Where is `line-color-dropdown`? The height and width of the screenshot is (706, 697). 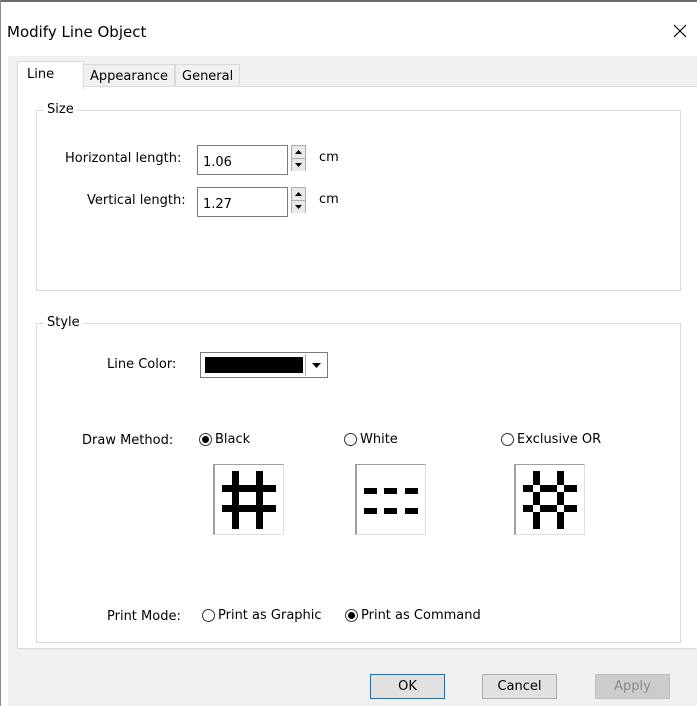 line-color-dropdown is located at coordinates (264, 365).